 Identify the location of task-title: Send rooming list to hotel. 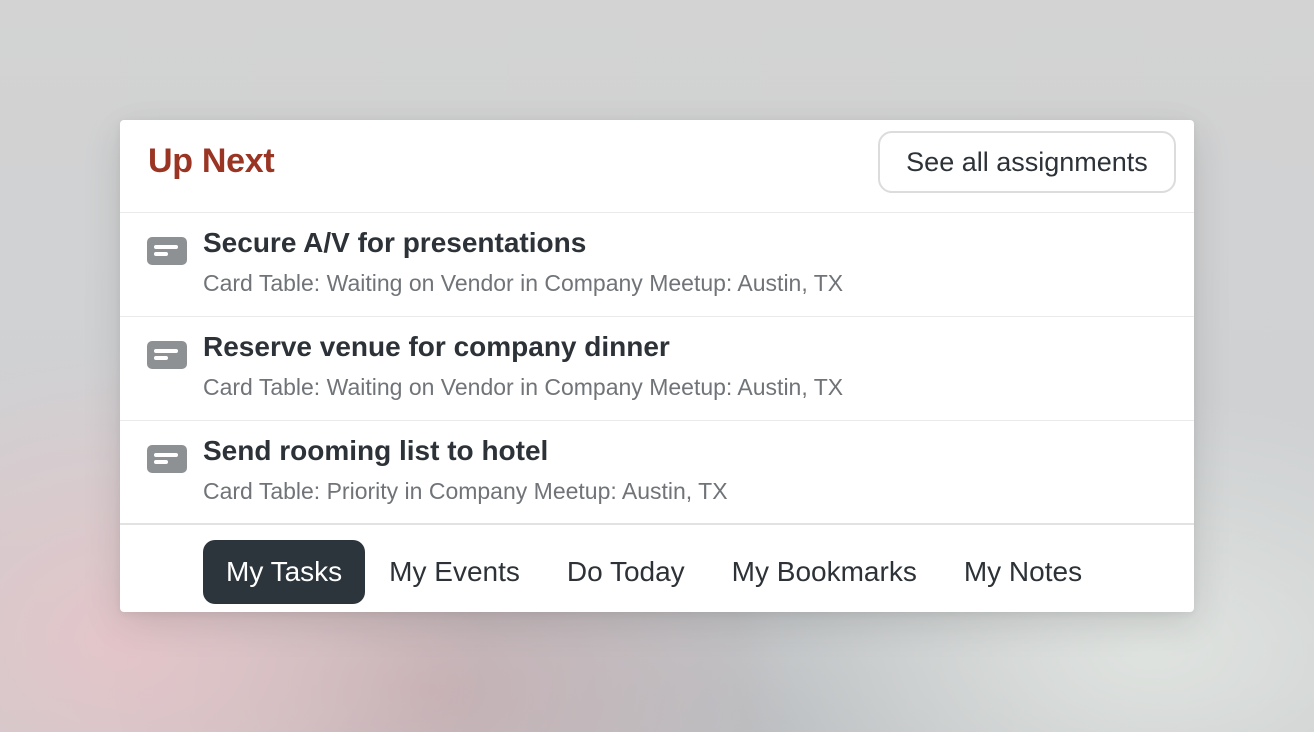
(375, 451).